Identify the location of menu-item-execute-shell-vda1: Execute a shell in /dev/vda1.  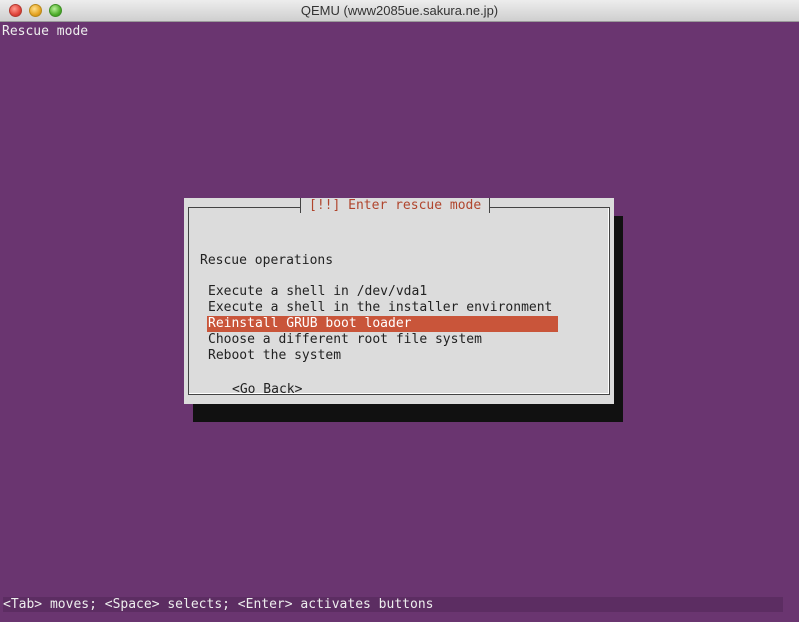
(382, 292).